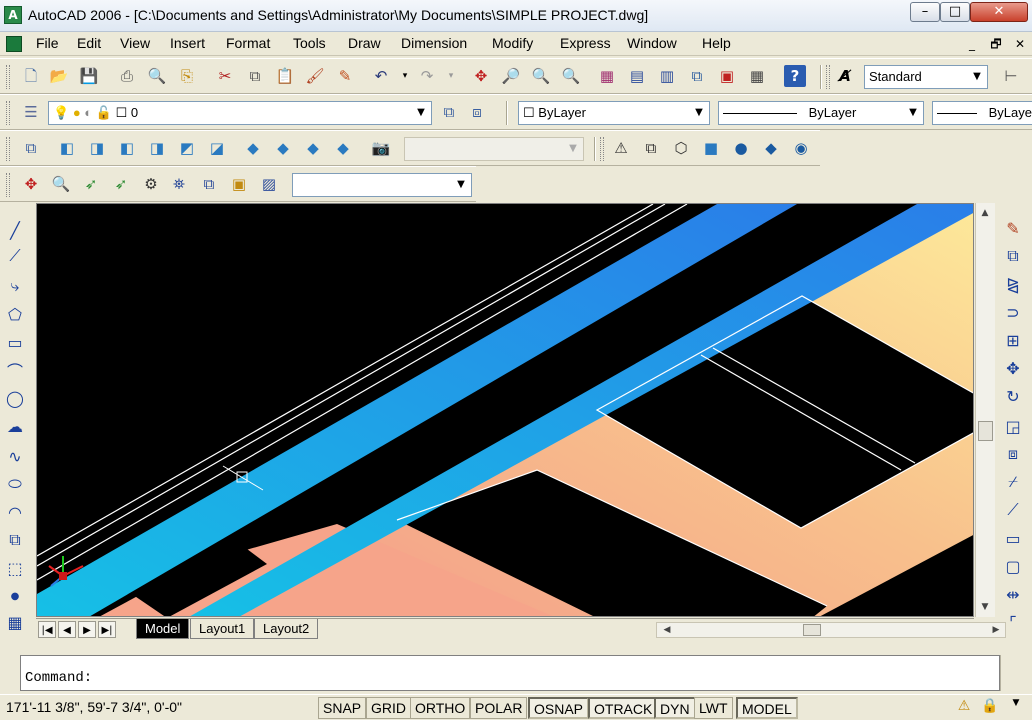  What do you see at coordinates (510, 673) in the screenshot?
I see `command-line-input: Command:` at bounding box center [510, 673].